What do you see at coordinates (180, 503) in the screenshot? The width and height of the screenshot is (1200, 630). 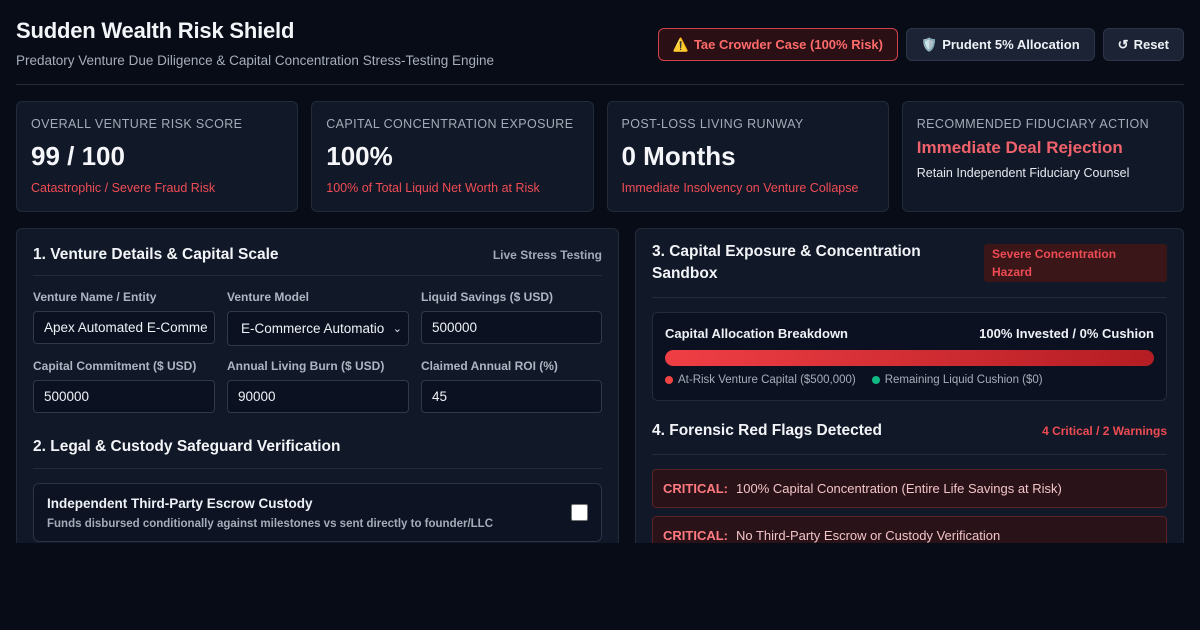 I see `escrow-title: Independent Third-Party Escrow Custody` at bounding box center [180, 503].